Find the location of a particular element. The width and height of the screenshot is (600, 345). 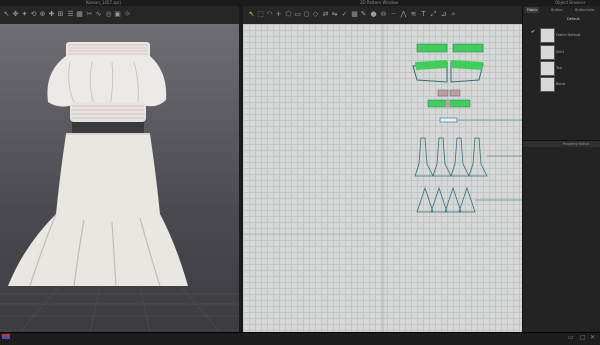

buttonhole-icon: ⊖ is located at coordinates (383, 14).